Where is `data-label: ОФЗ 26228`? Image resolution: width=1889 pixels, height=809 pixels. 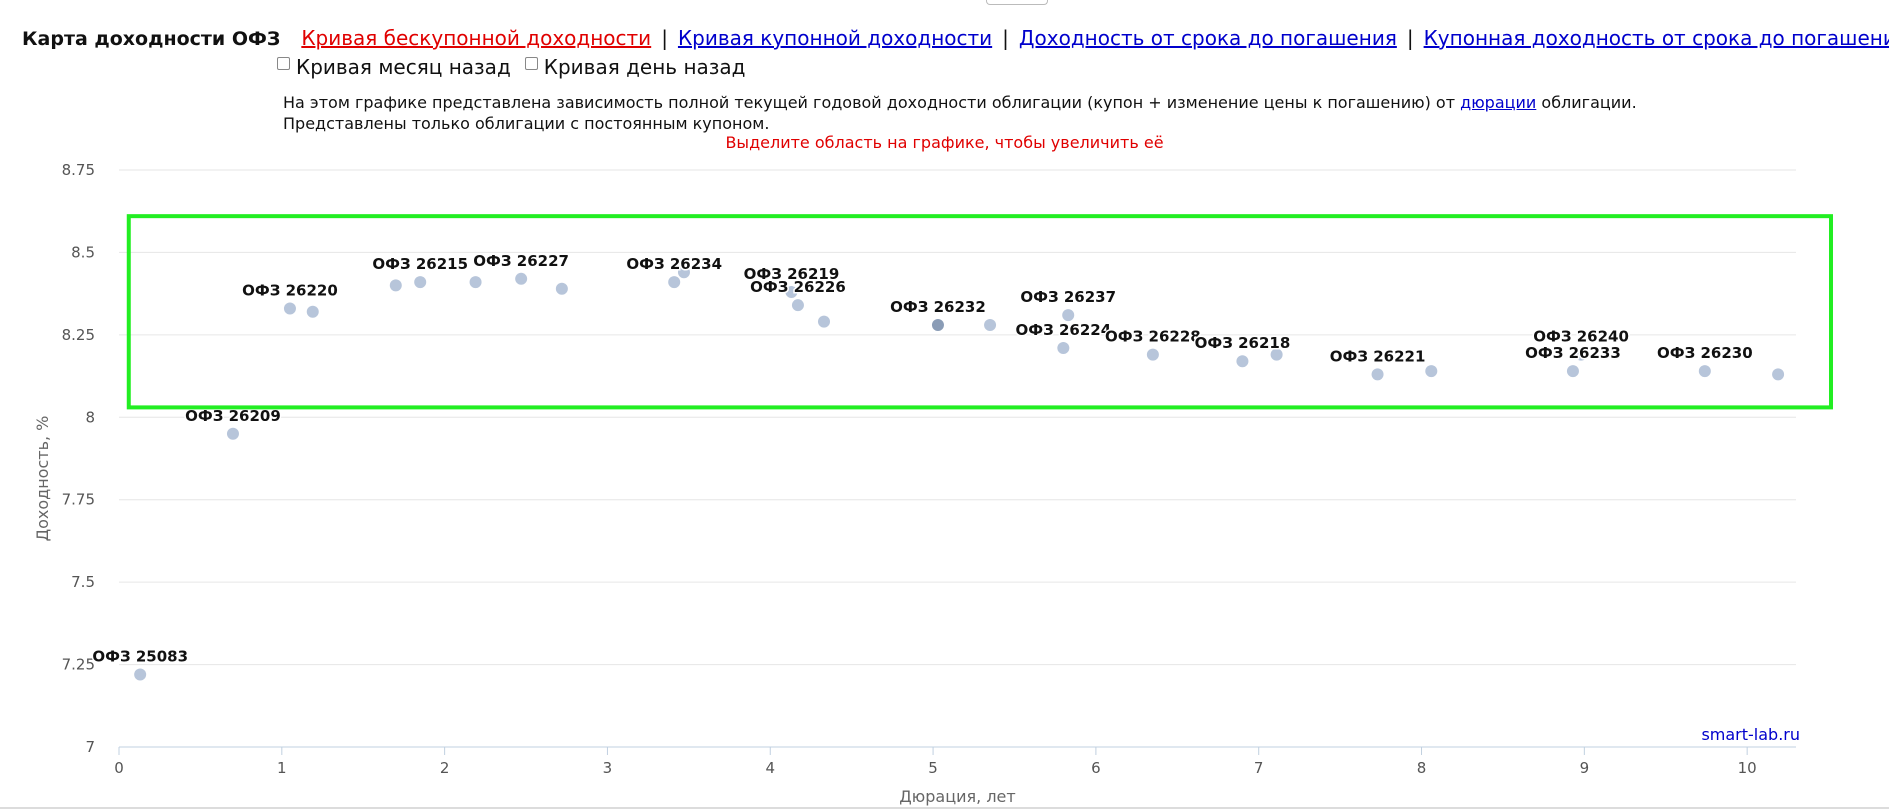 data-label: ОФЗ 26228 is located at coordinates (1153, 337).